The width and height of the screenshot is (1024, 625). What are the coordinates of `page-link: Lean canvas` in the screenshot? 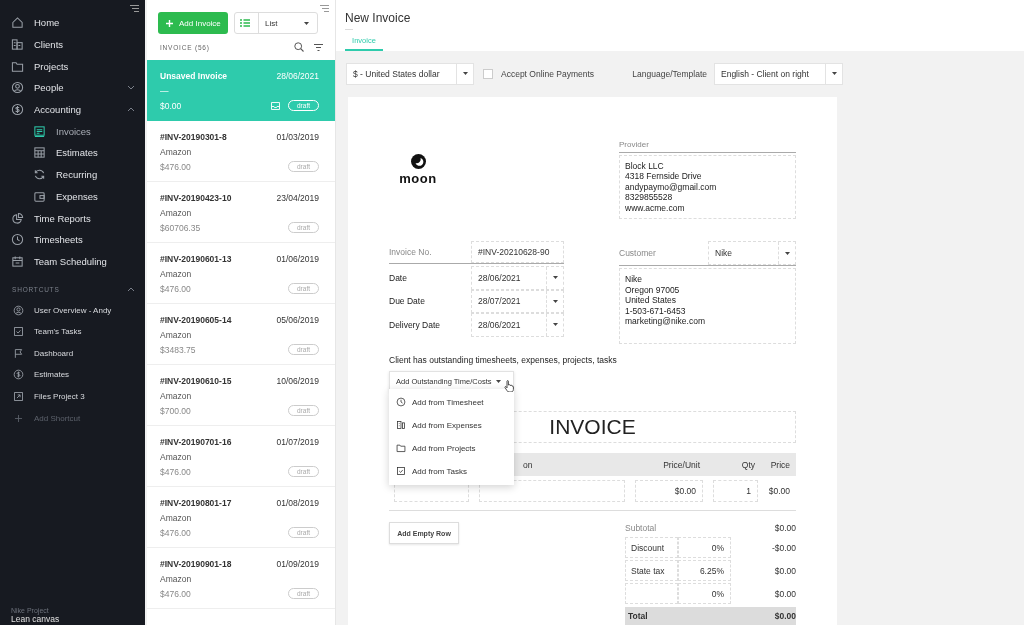 It's located at (78, 619).